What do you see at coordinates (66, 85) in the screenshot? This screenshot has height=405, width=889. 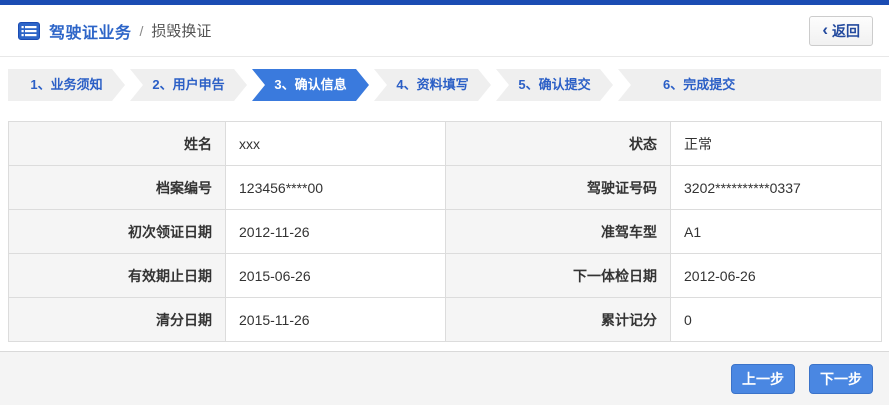 I see `step-tab-1: 1、业务须知` at bounding box center [66, 85].